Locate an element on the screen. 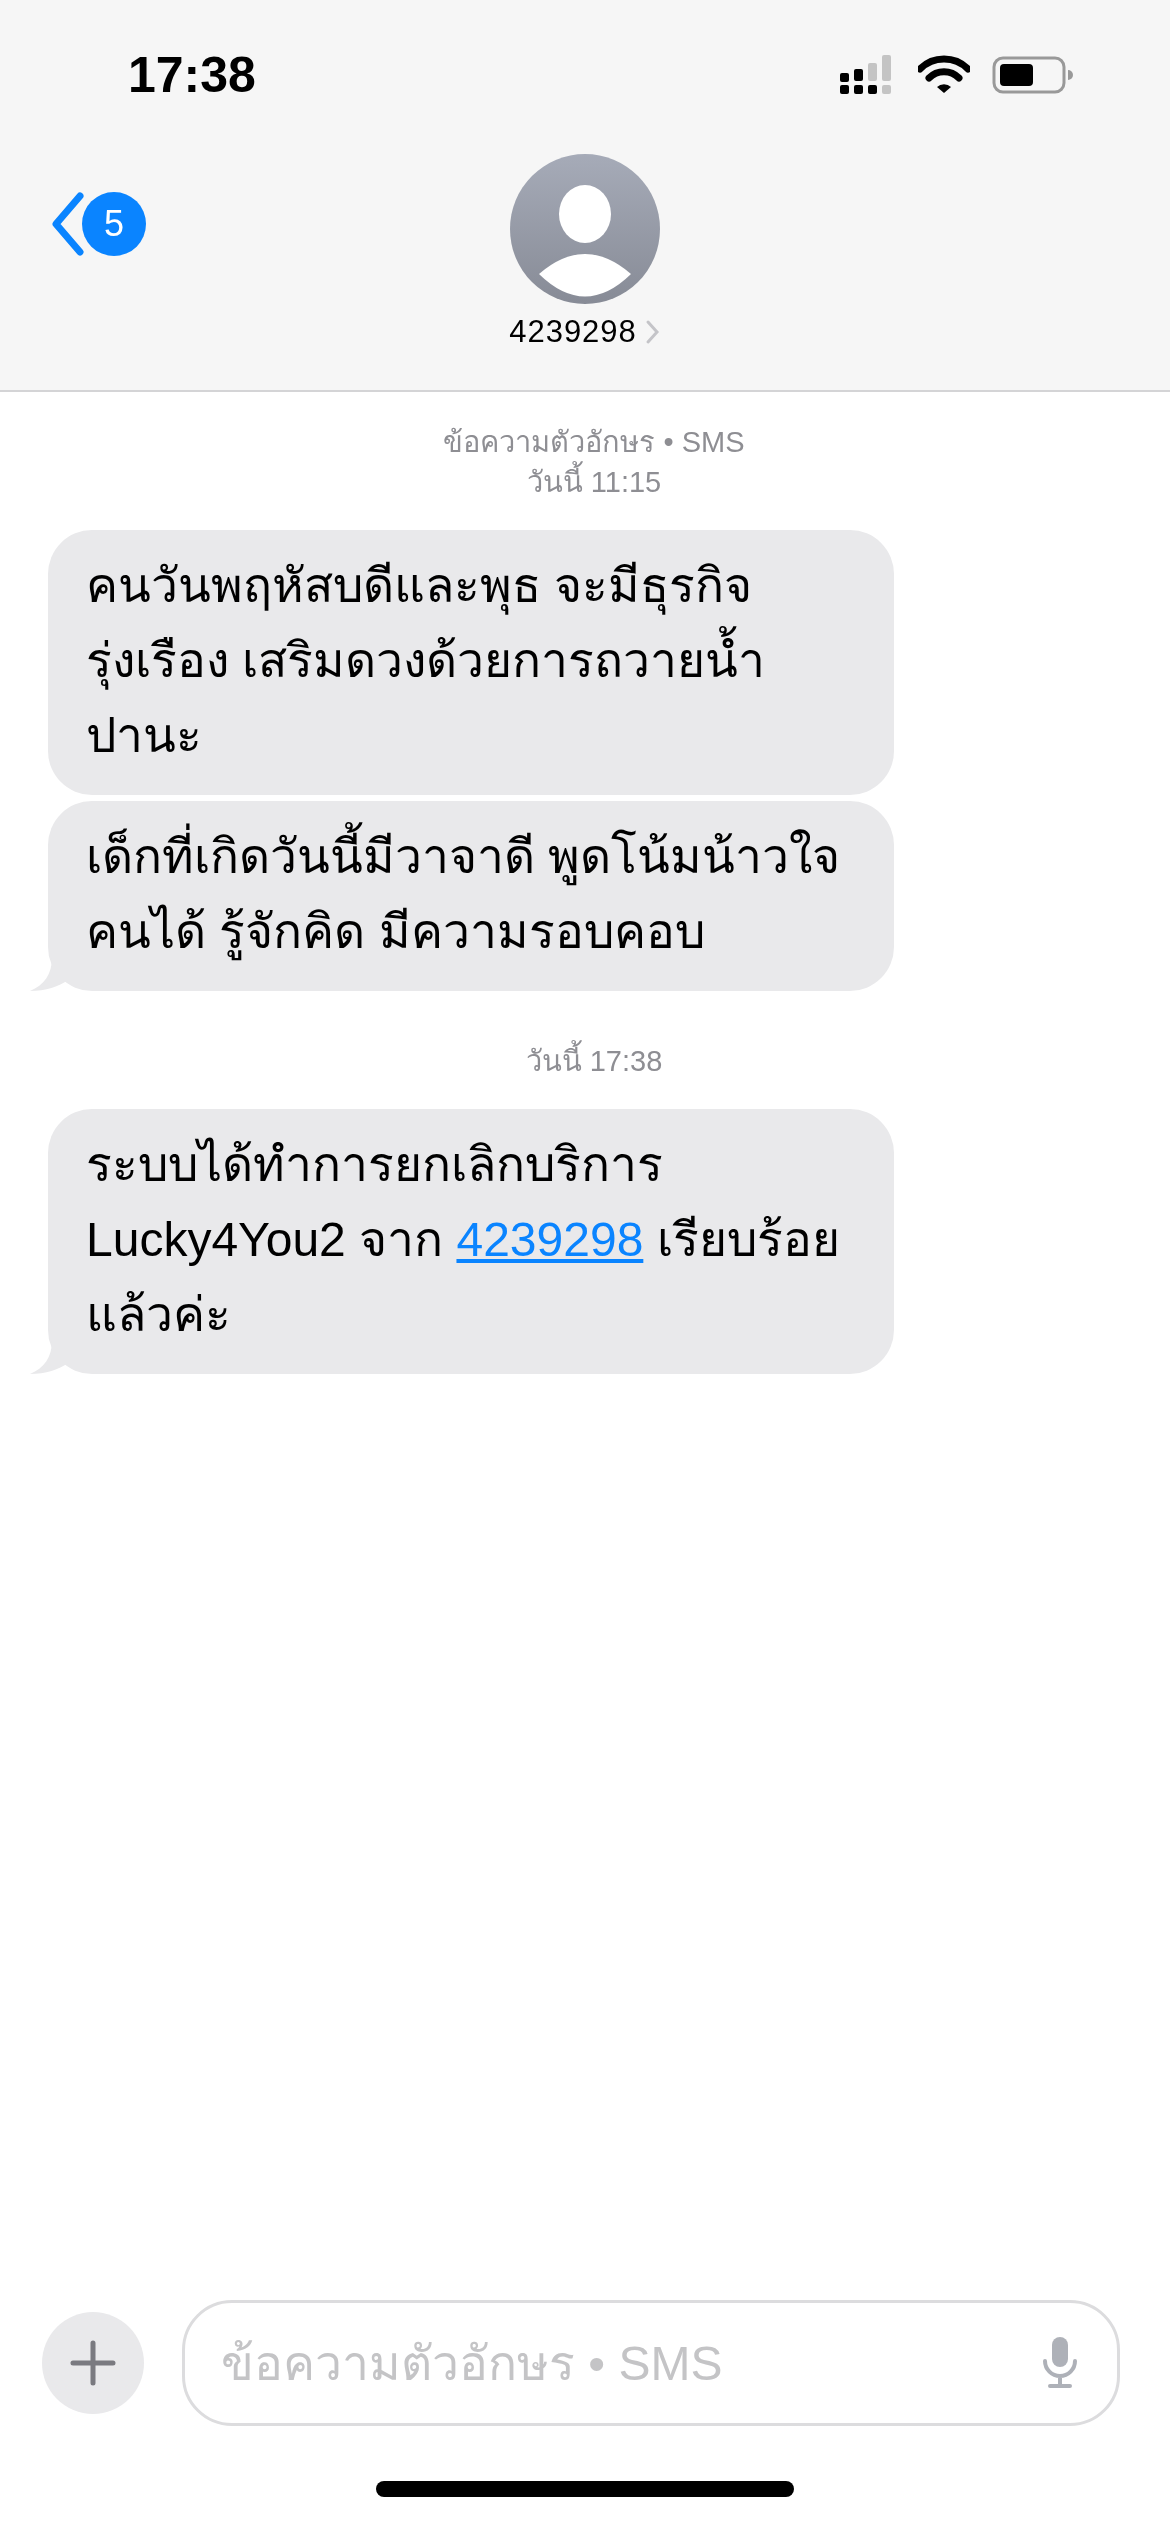 This screenshot has height=2532, width=1170. battery-icon is located at coordinates (1033, 75).